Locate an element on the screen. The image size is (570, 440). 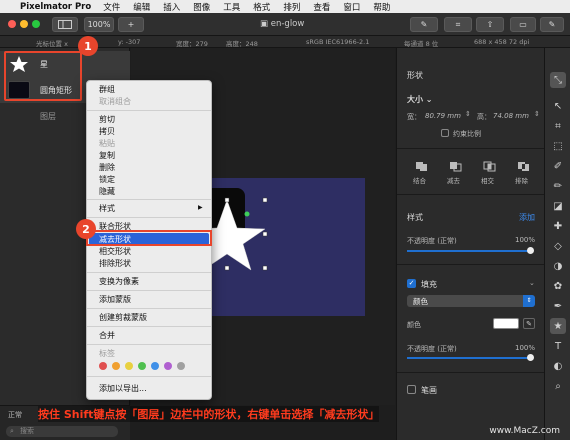
opacity-slider is located at coordinates (469, 251).